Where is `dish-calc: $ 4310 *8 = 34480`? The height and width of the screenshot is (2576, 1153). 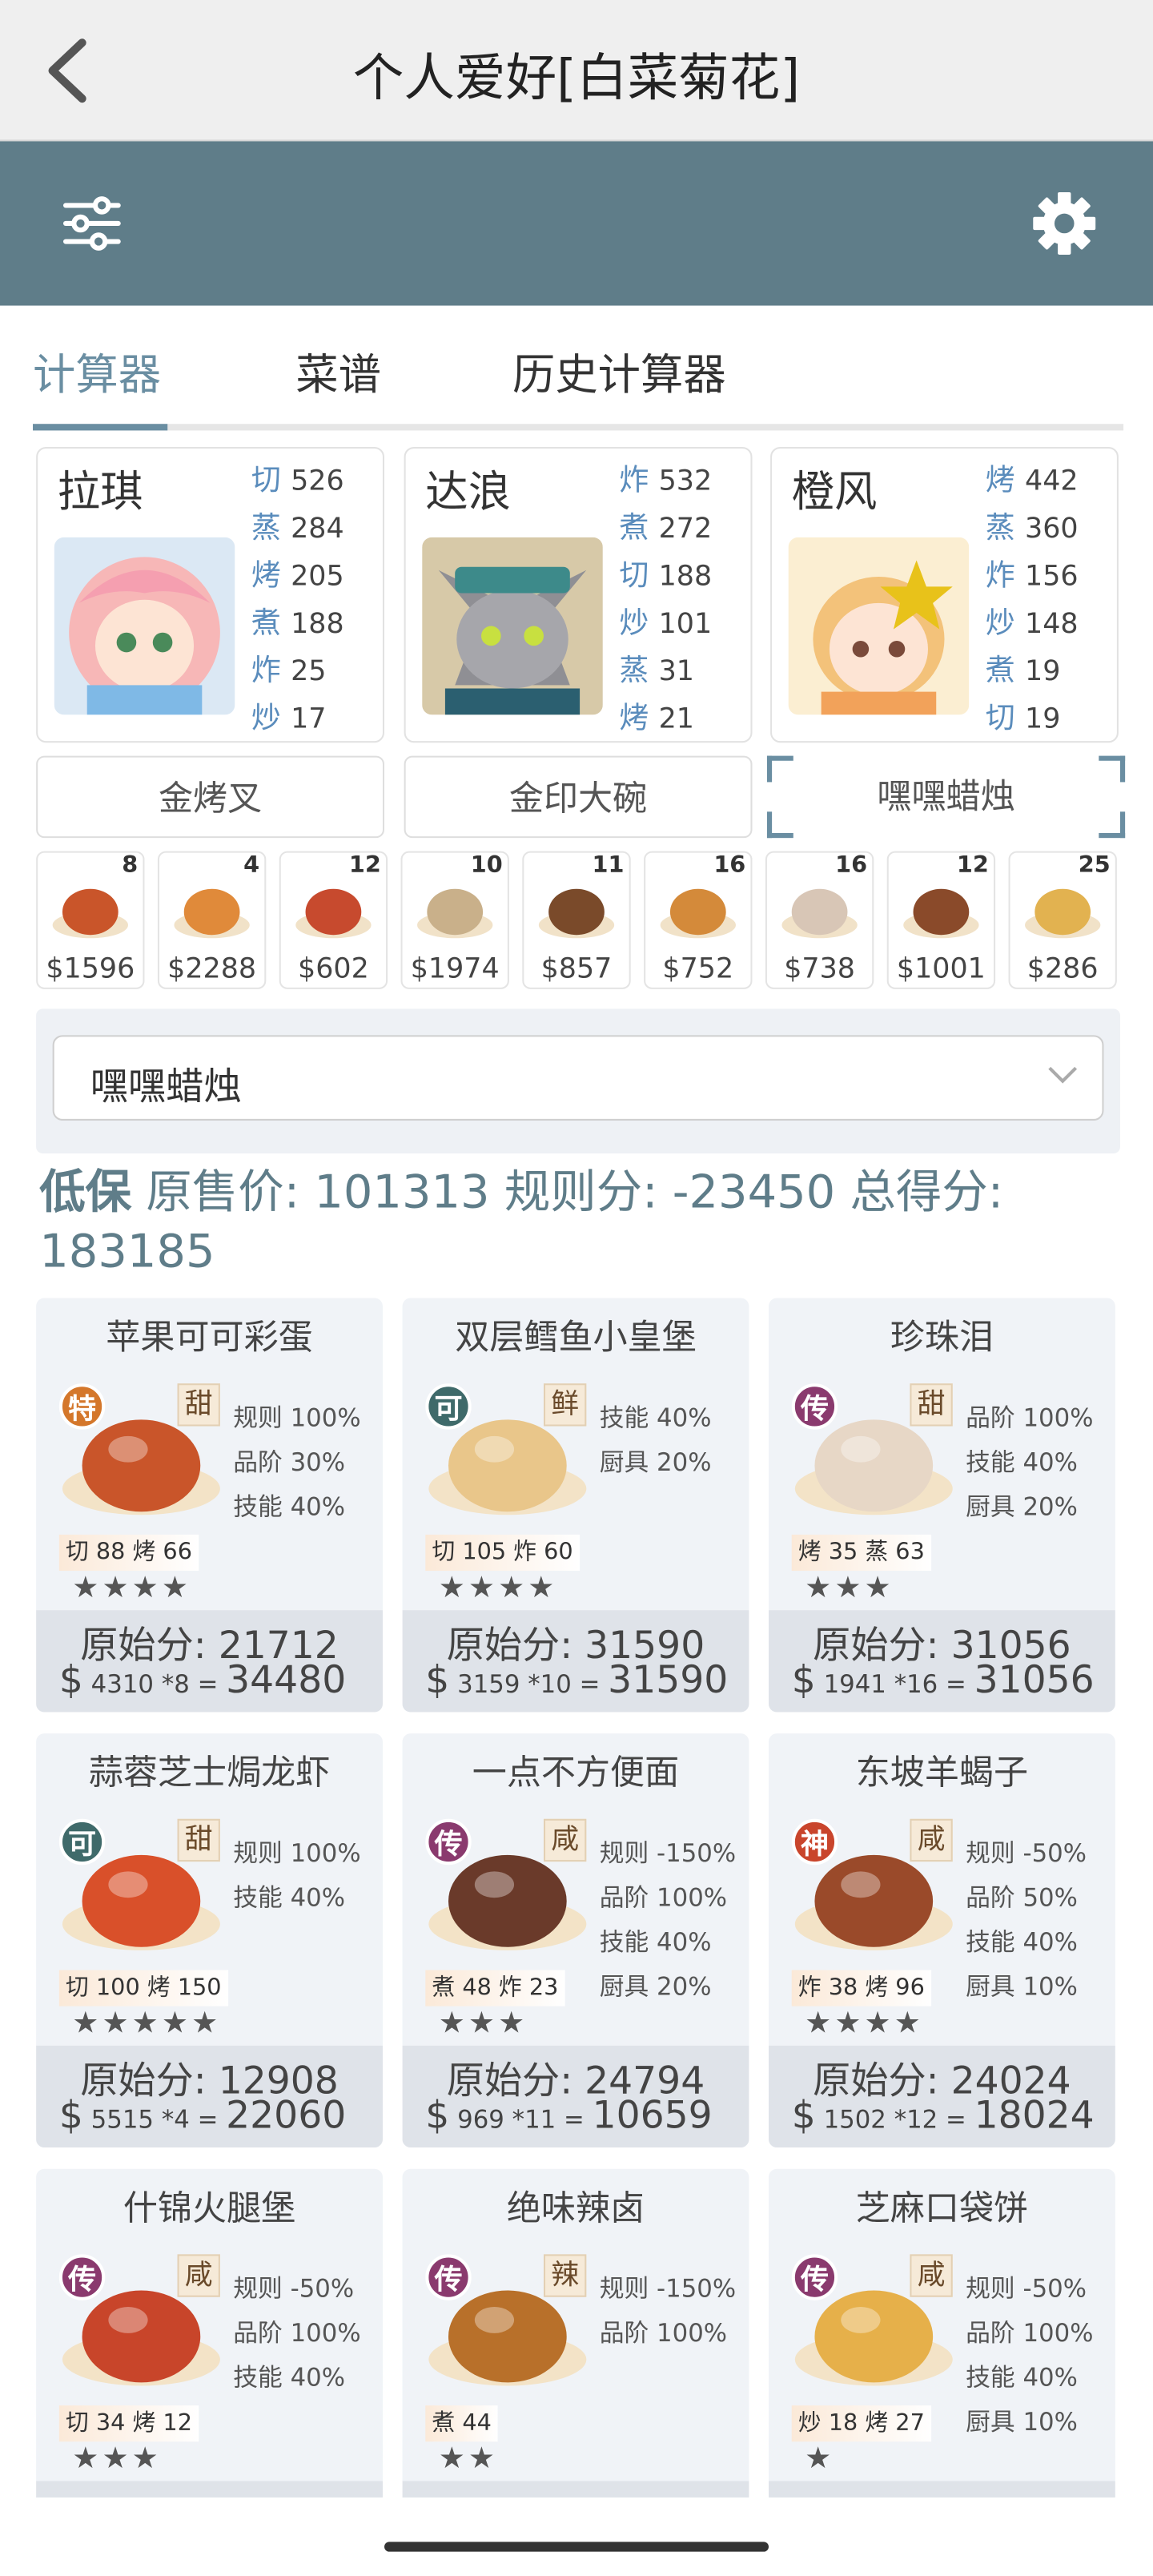 dish-calc: $ 4310 *8 = 34480 is located at coordinates (203, 1681).